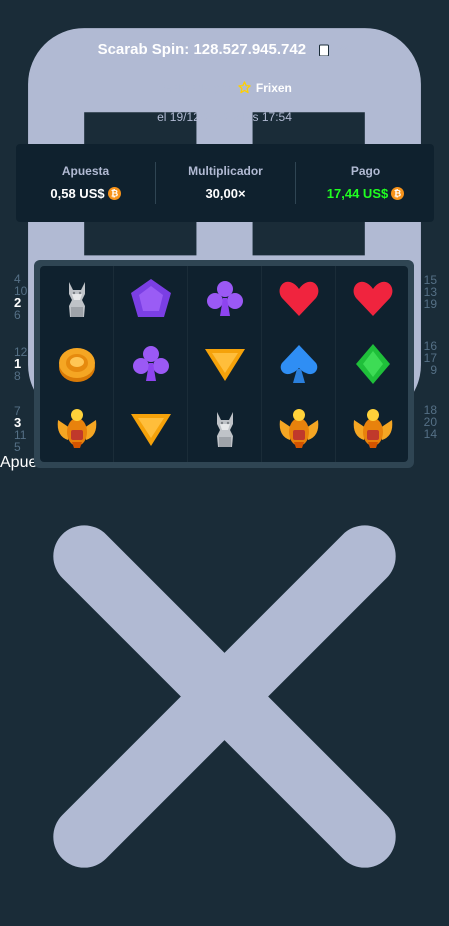  What do you see at coordinates (357, 193) in the screenshot?
I see `payout-value: 17,44 US$` at bounding box center [357, 193].